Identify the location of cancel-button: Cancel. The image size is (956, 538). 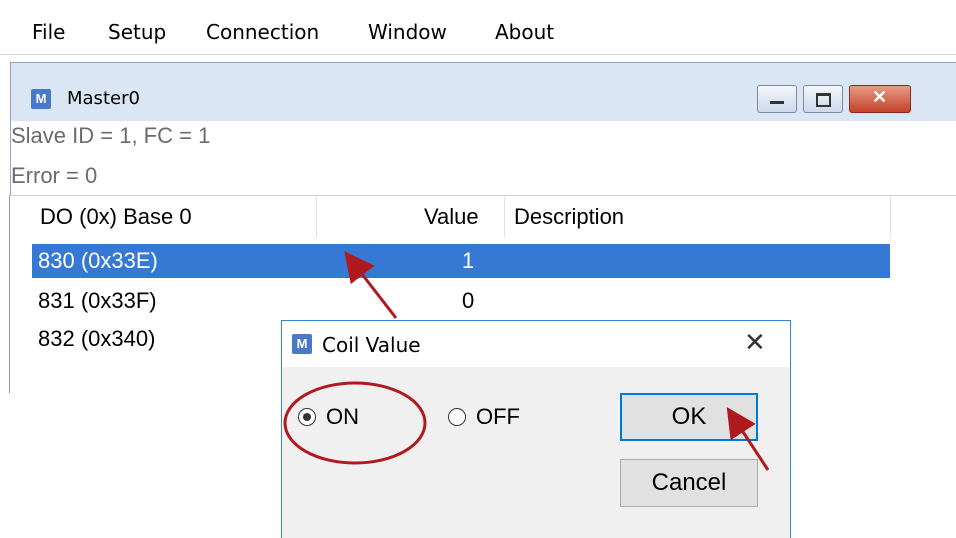
(689, 483).